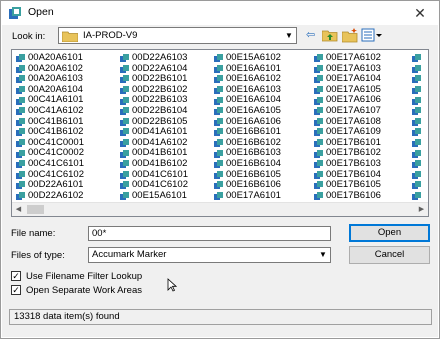 This screenshot has width=440, height=339. I want to click on list-item: 00A20A6101, so click(50, 58).